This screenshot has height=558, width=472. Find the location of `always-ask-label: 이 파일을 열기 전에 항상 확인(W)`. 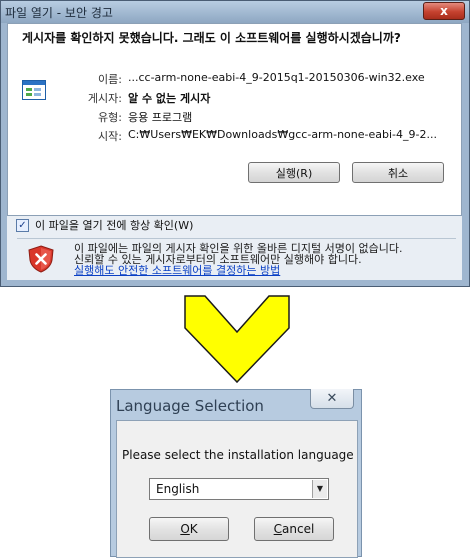

always-ask-label: 이 파일을 열기 전에 항상 확인(W) is located at coordinates (114, 225).